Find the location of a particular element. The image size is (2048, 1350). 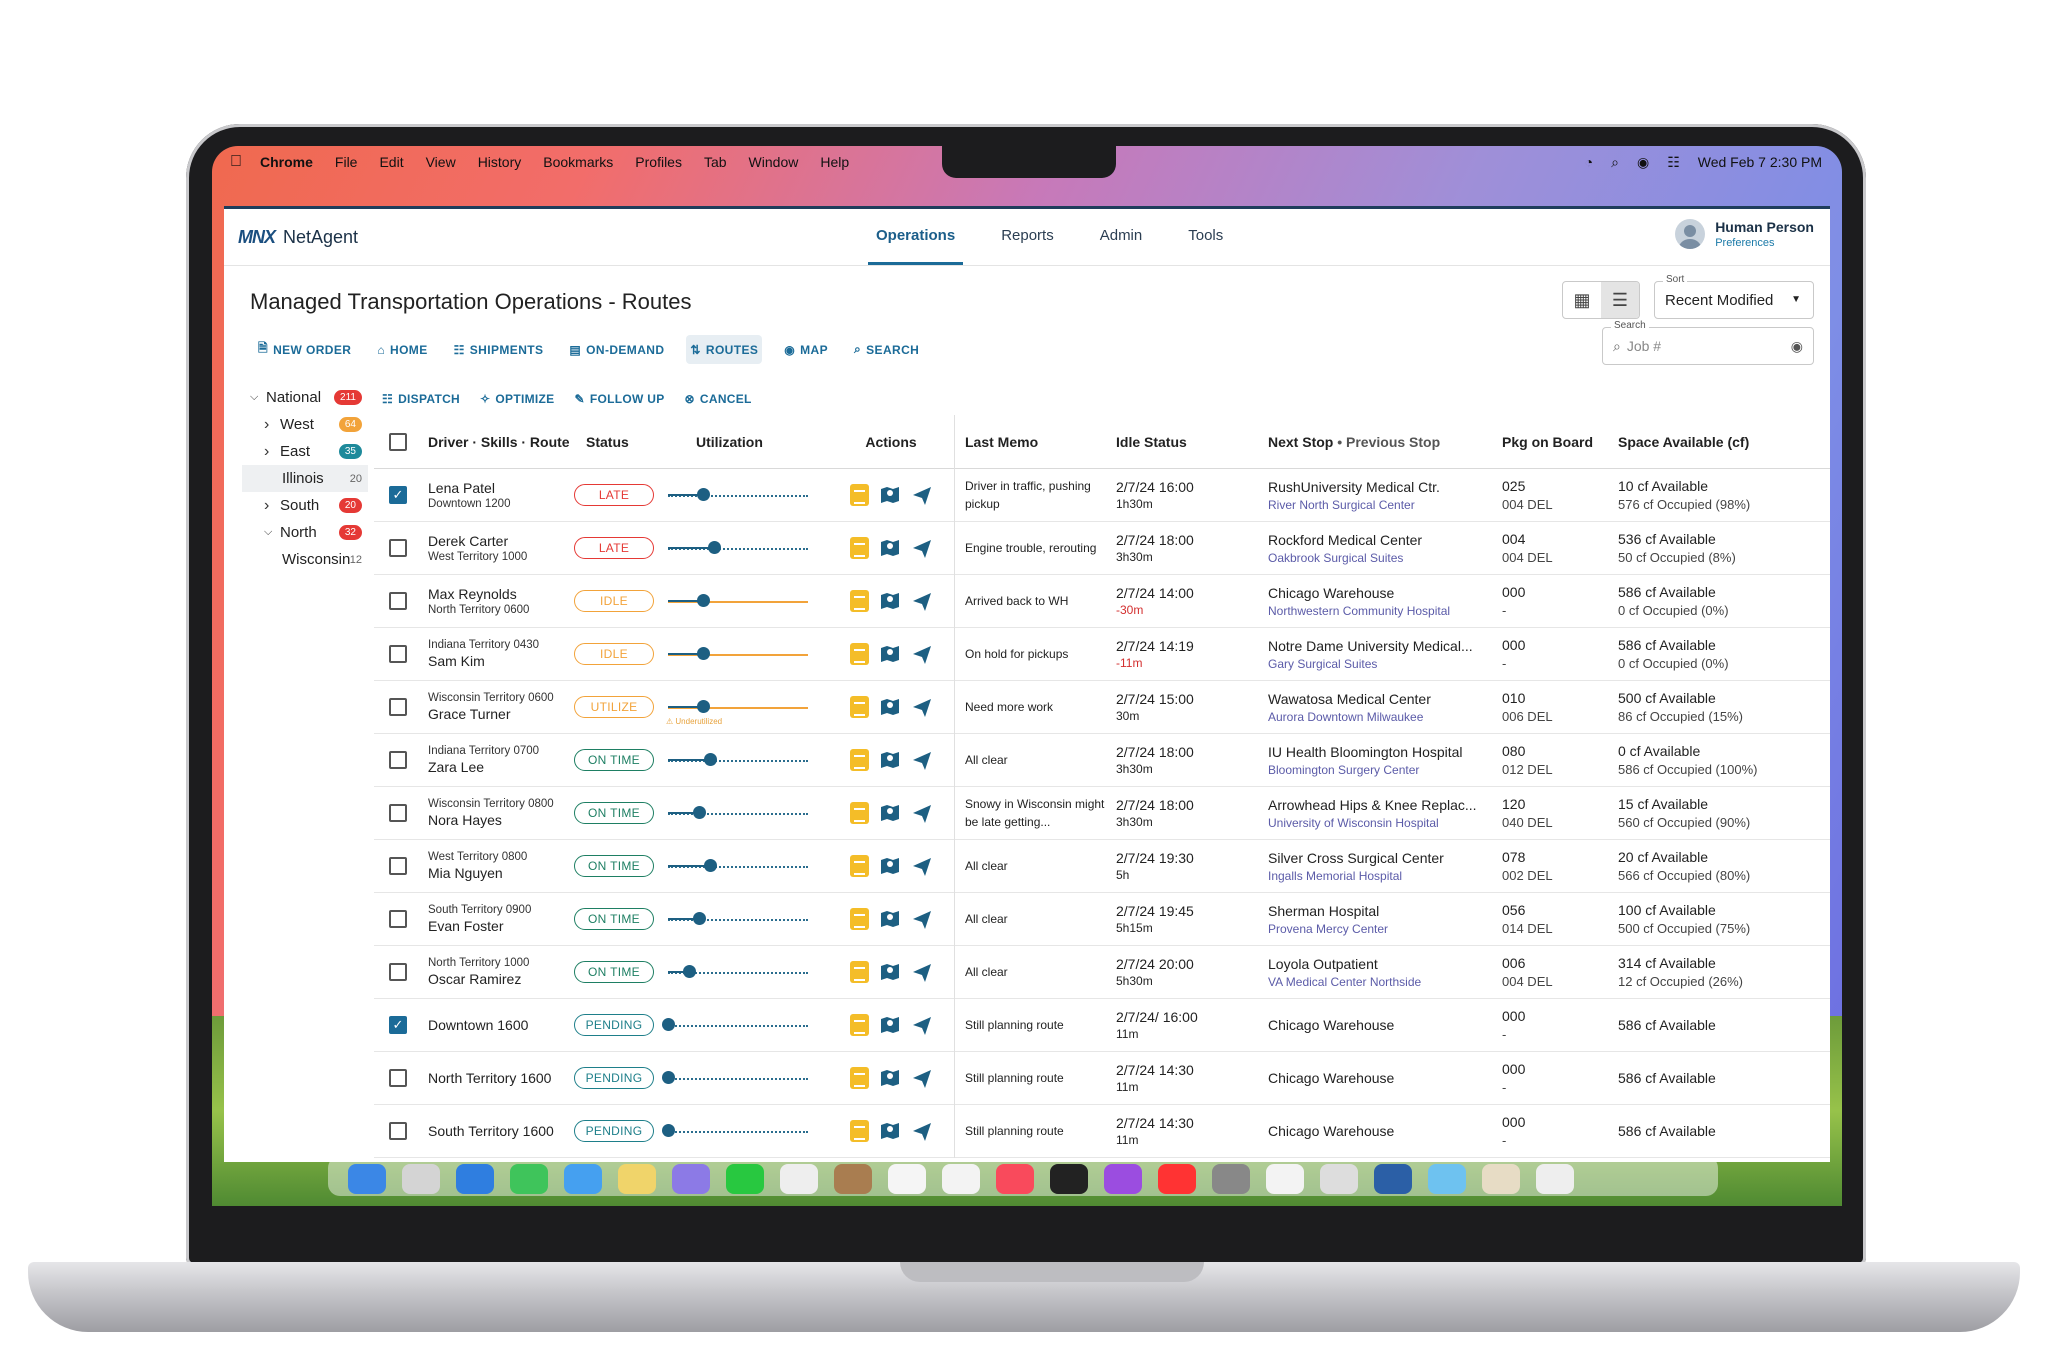

sort-select: Sort Recent Modified ▼ is located at coordinates (1734, 296).